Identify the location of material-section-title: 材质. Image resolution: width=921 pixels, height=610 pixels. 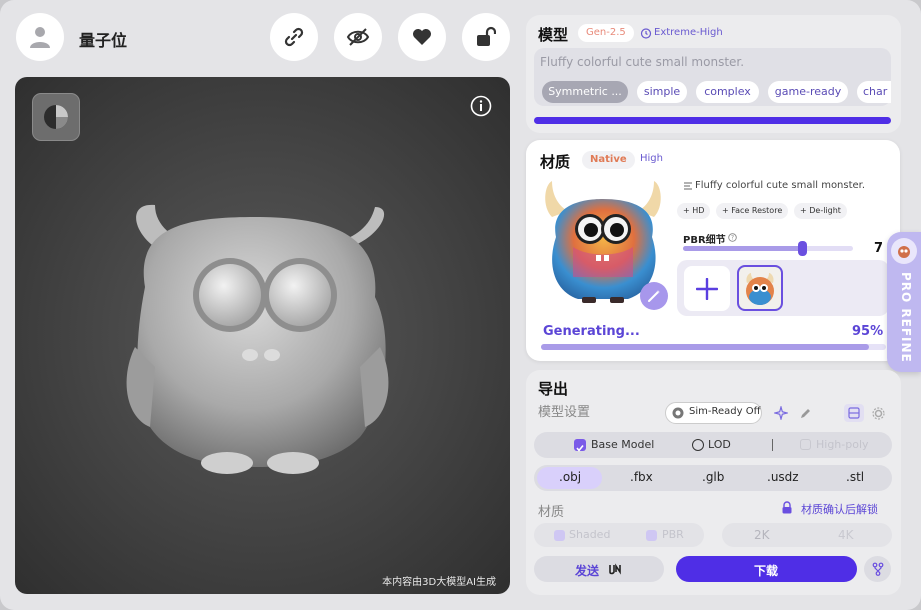
(555, 162).